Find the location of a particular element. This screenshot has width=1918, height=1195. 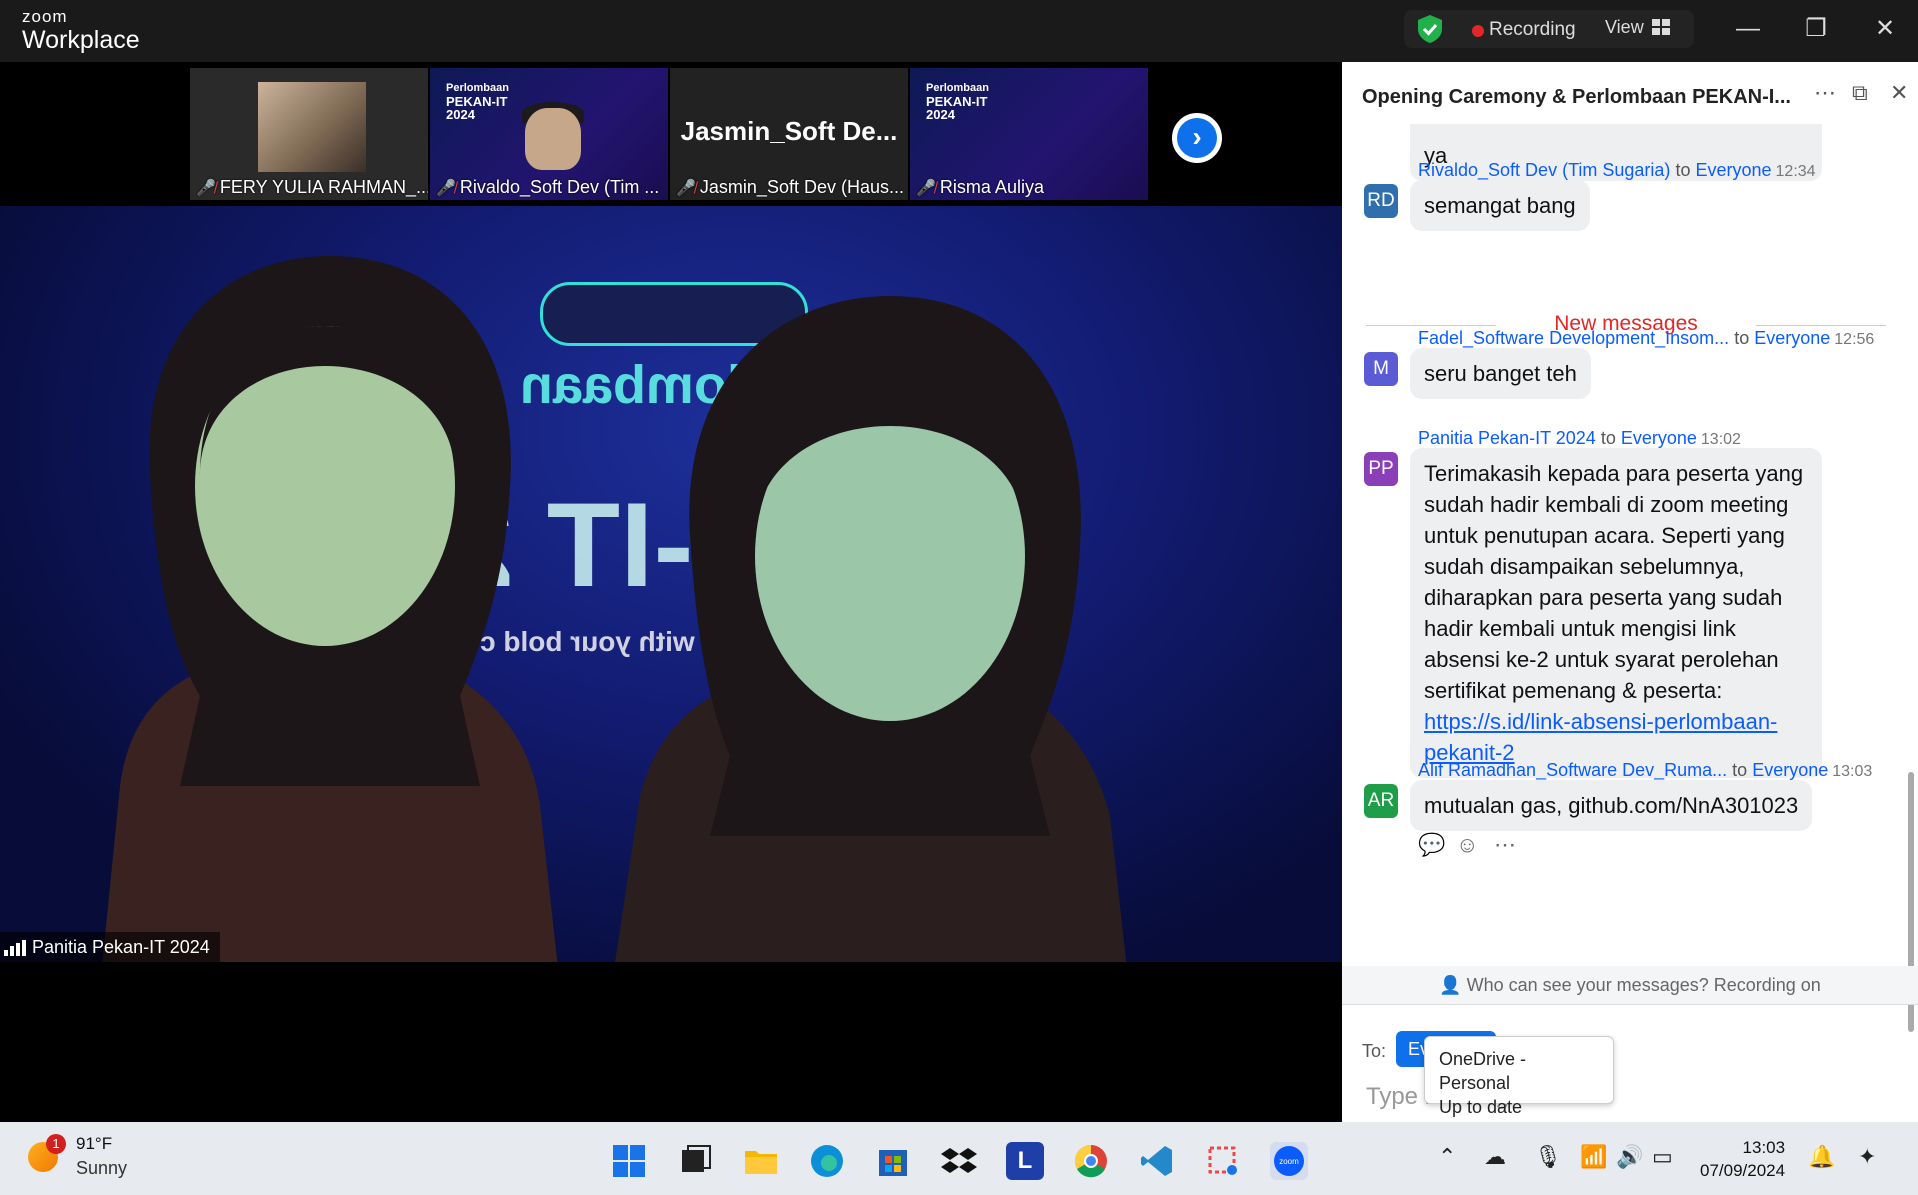

svg-text: zoom is located at coordinates (1289, 1161).